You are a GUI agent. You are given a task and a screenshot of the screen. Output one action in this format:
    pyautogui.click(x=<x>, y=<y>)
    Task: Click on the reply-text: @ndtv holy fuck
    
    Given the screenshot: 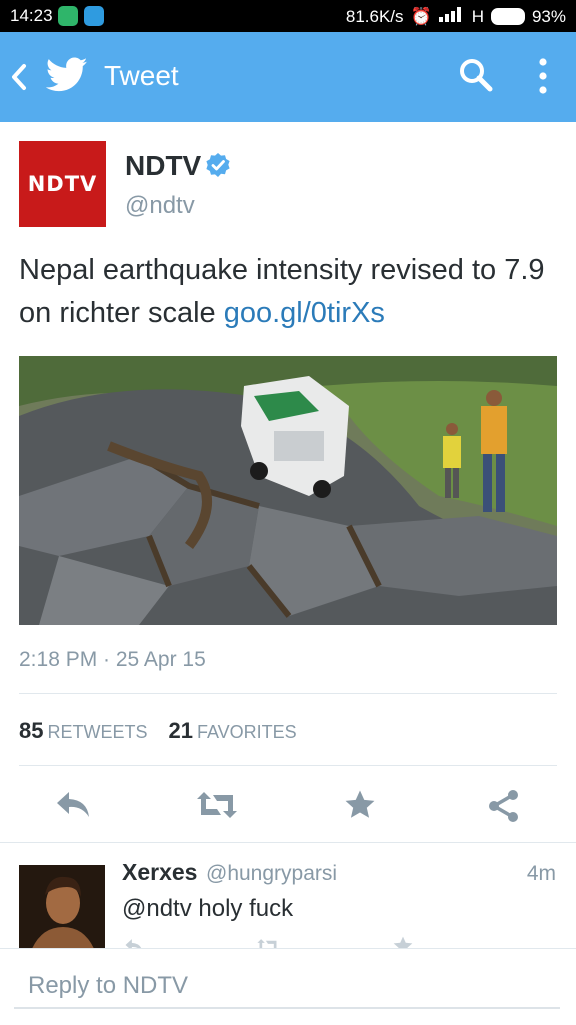 What is the action you would take?
    pyautogui.click(x=208, y=908)
    